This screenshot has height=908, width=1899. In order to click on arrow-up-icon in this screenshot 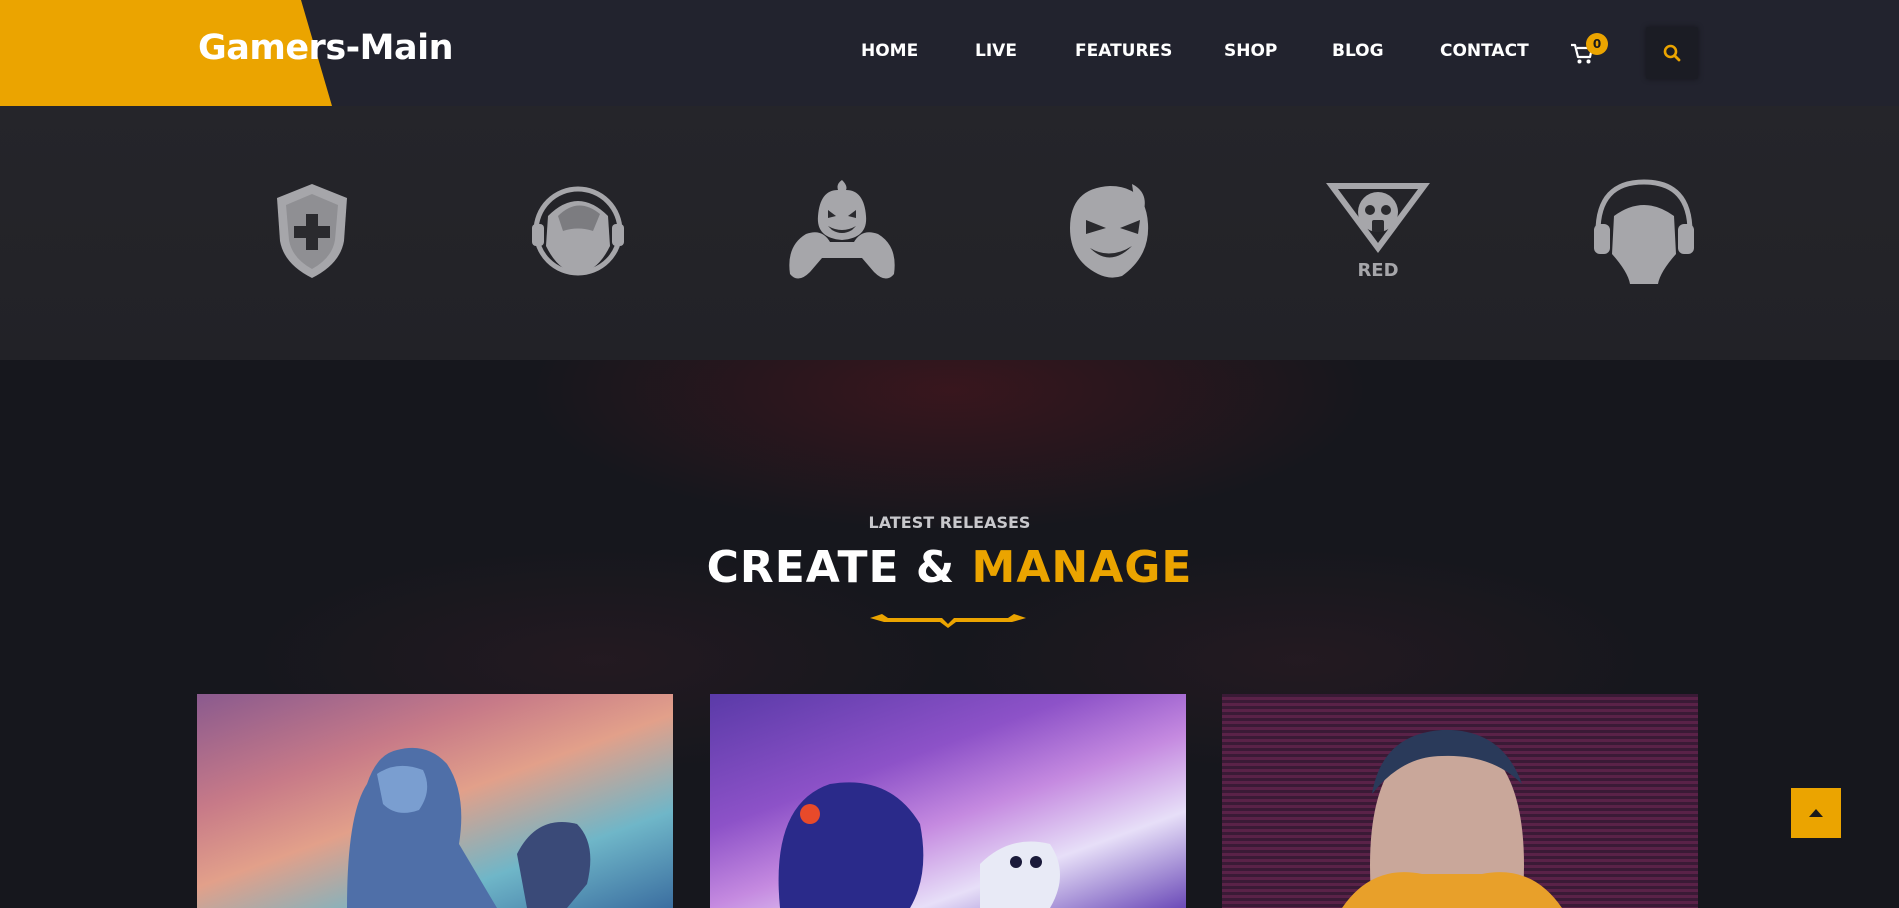, I will do `click(1816, 813)`.